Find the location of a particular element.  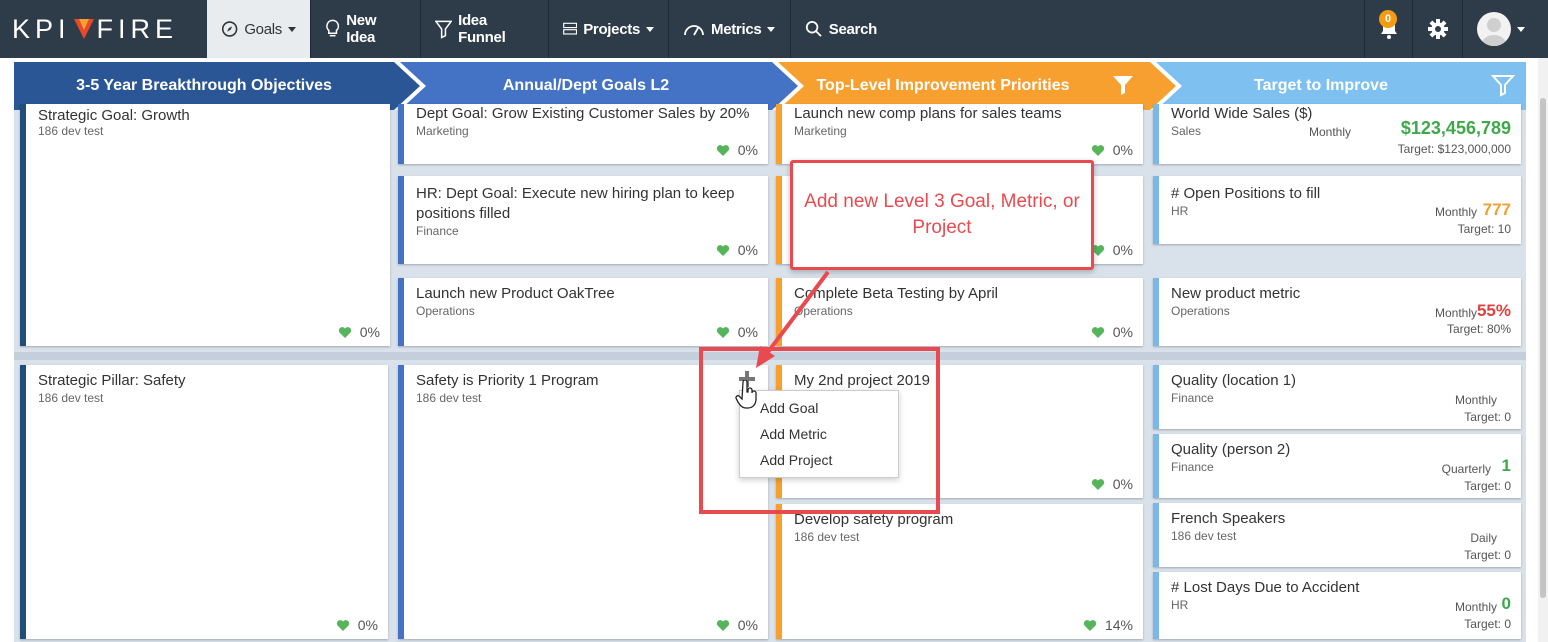

metric-value: 777 is located at coordinates (1496, 209).